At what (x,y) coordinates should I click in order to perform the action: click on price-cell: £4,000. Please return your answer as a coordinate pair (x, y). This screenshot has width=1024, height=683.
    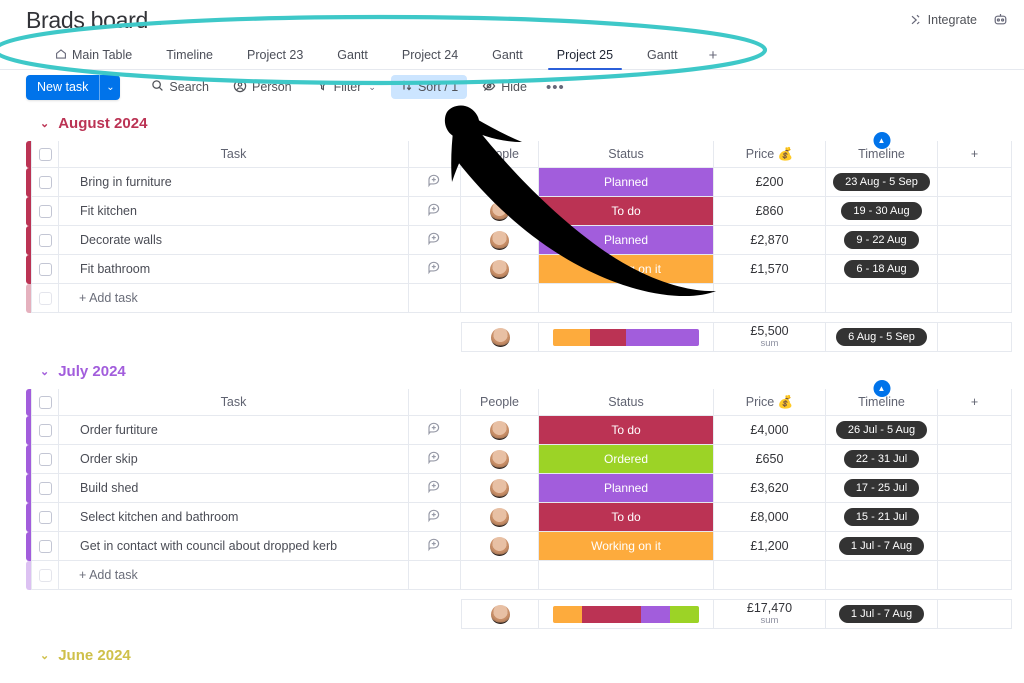
    Looking at the image, I should click on (770, 430).